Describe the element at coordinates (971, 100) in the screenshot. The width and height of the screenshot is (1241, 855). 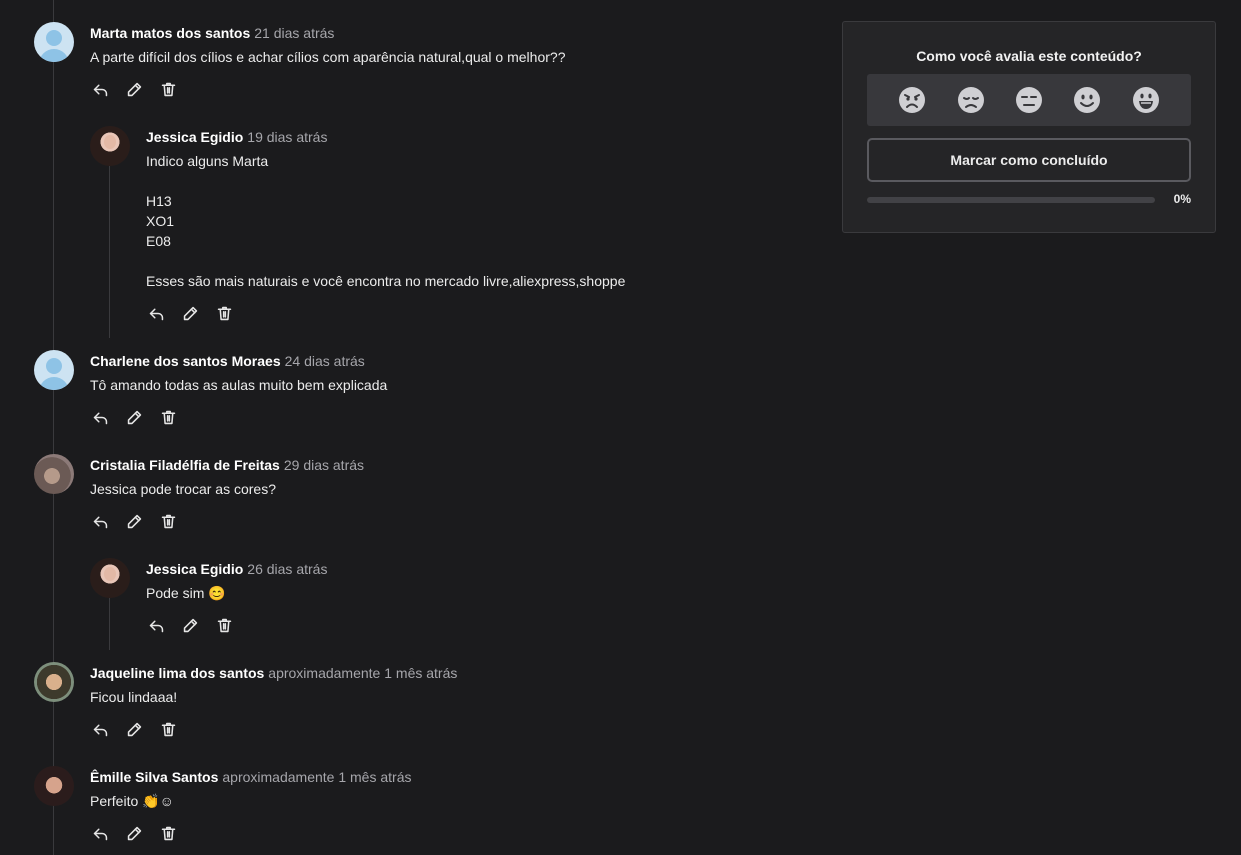
I see `sad-face-icon` at that location.